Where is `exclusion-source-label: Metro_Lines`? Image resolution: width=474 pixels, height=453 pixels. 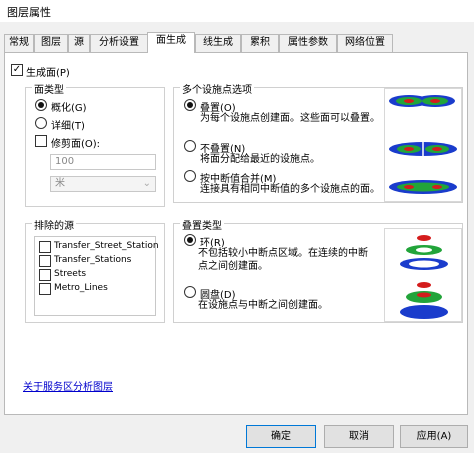
exclusion-source-label: Metro_Lines is located at coordinates (81, 288).